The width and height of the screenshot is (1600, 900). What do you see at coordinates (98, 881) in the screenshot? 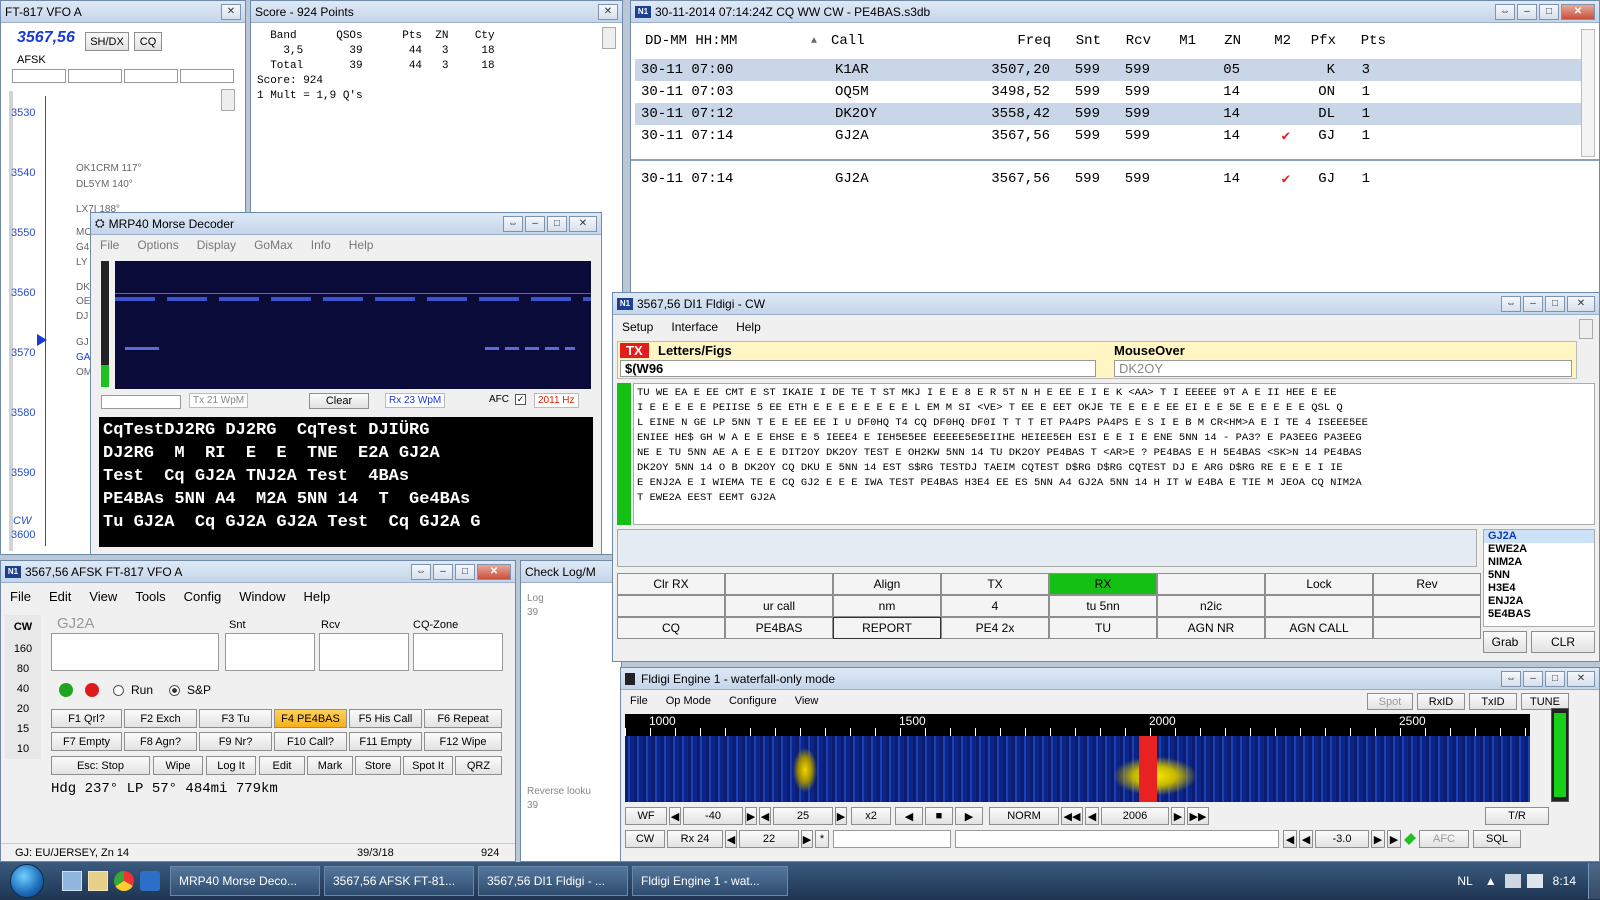
I see `explorer-icon` at bounding box center [98, 881].